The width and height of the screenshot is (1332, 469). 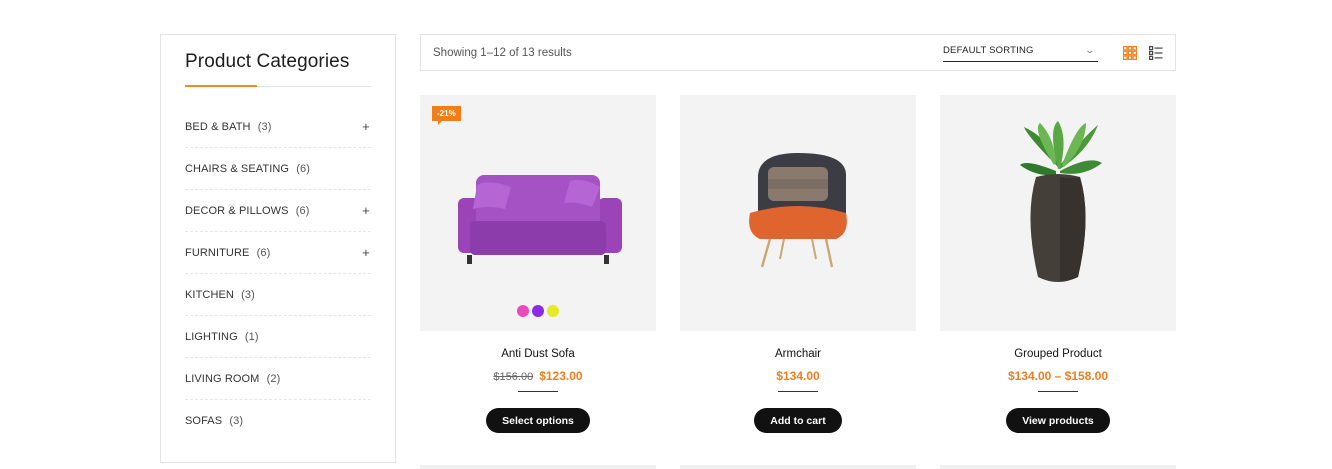 What do you see at coordinates (278, 86) in the screenshot?
I see `title-divider` at bounding box center [278, 86].